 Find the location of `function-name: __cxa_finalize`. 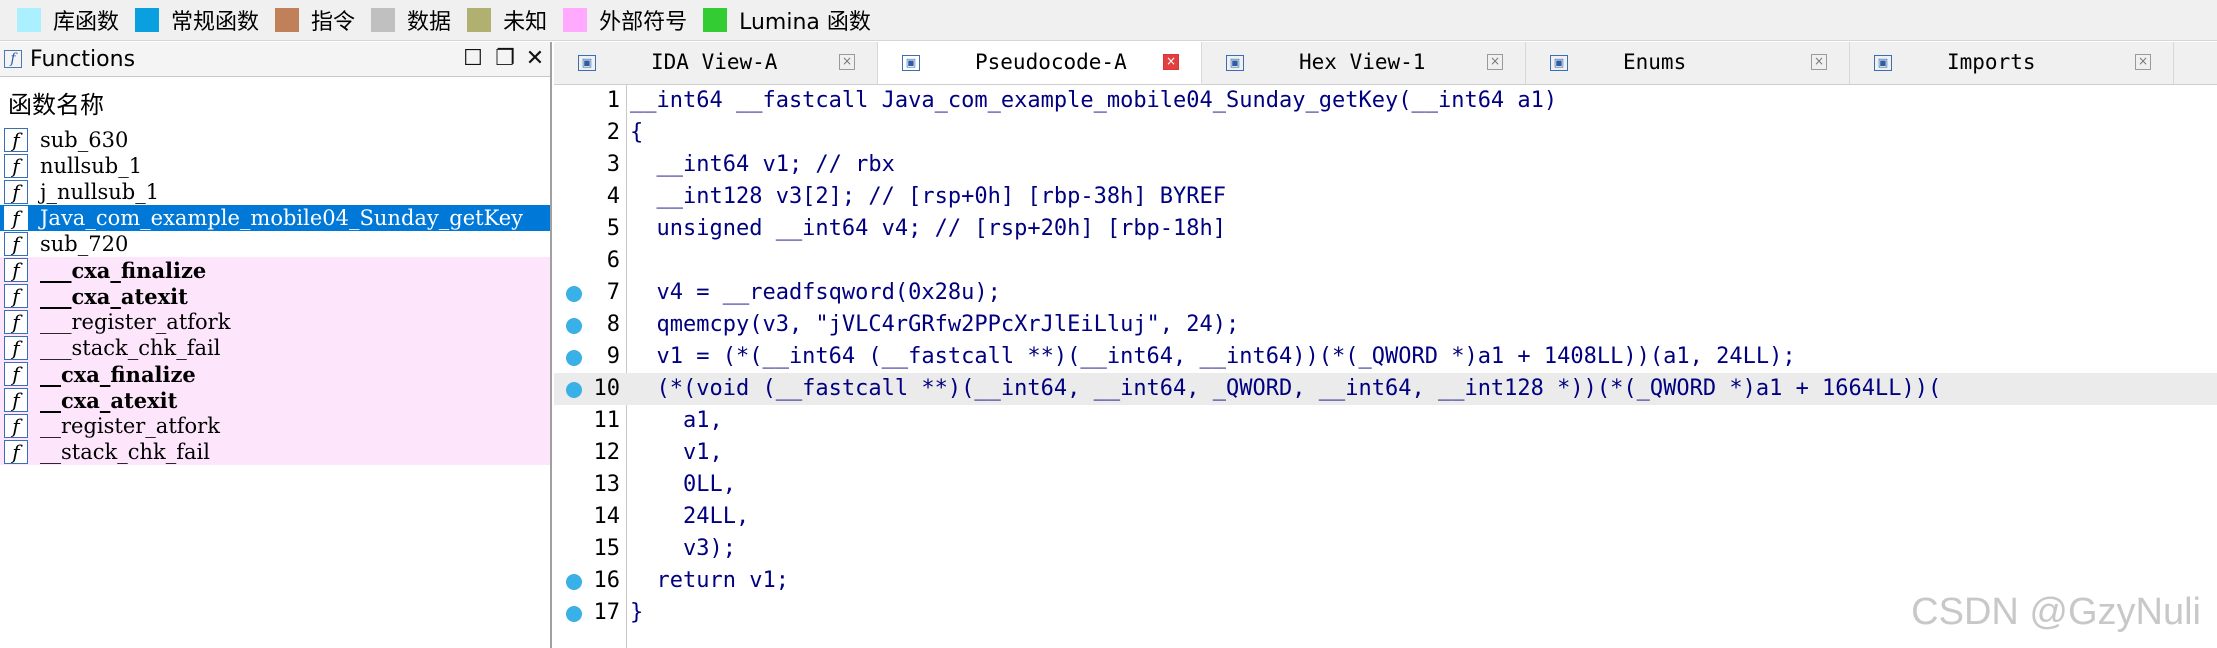

function-name: __cxa_finalize is located at coordinates (118, 374).